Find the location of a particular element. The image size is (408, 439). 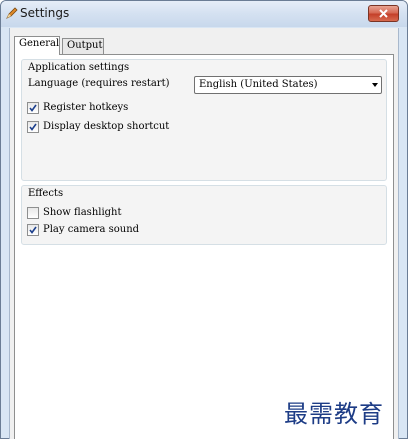

register-hotkeys-label: Register hotkeys is located at coordinates (86, 107).